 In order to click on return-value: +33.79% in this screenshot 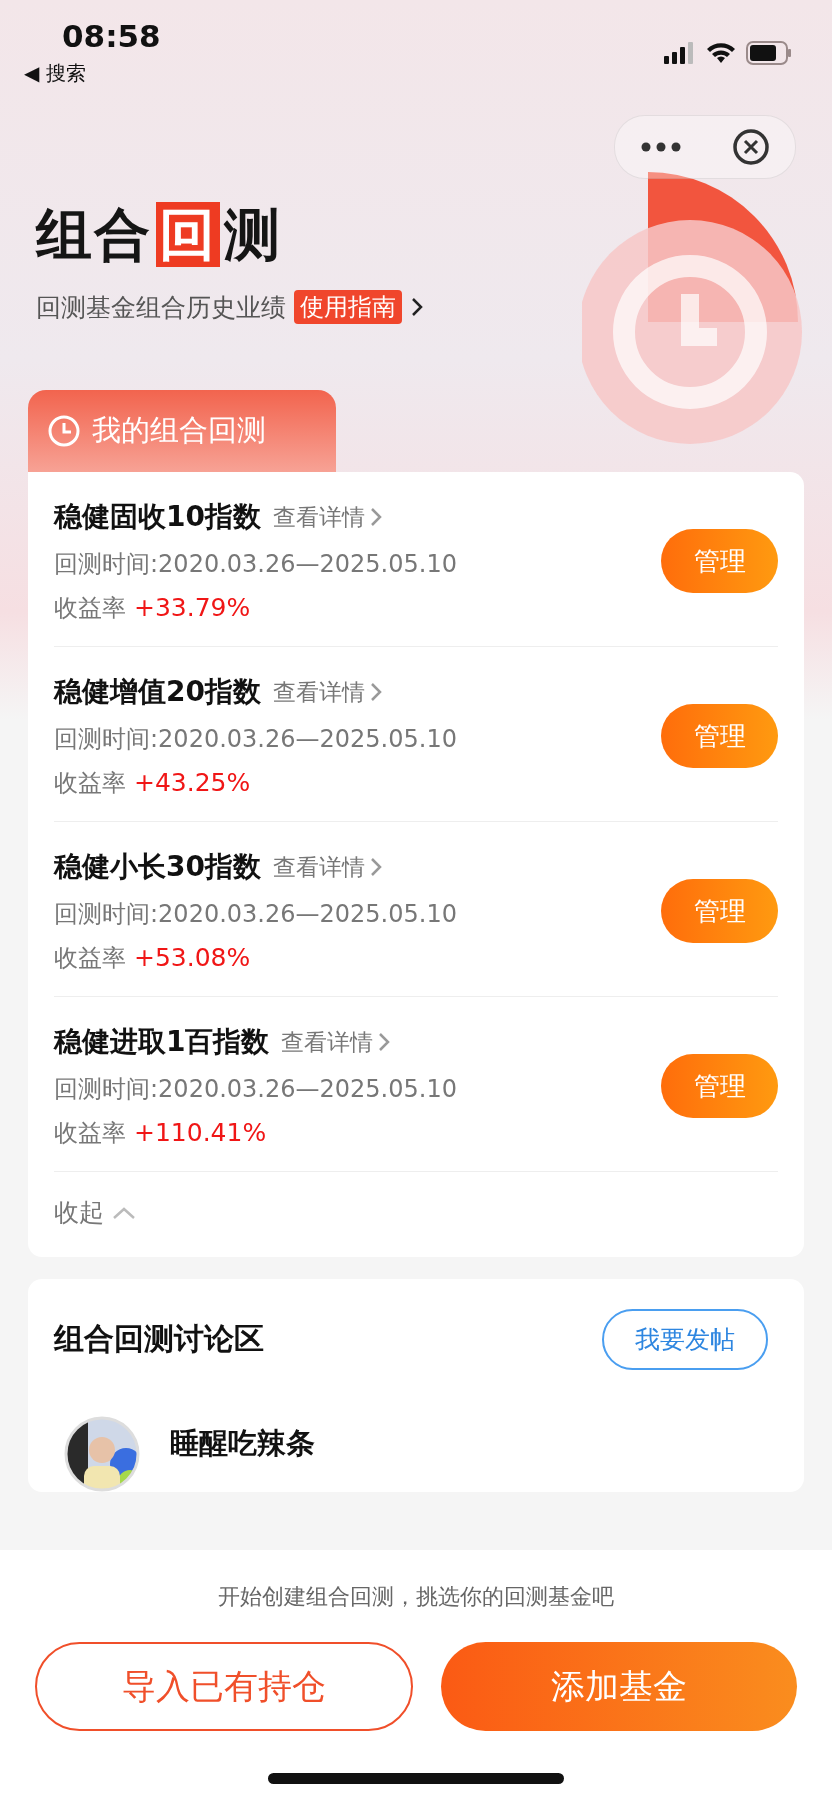, I will do `click(192, 607)`.